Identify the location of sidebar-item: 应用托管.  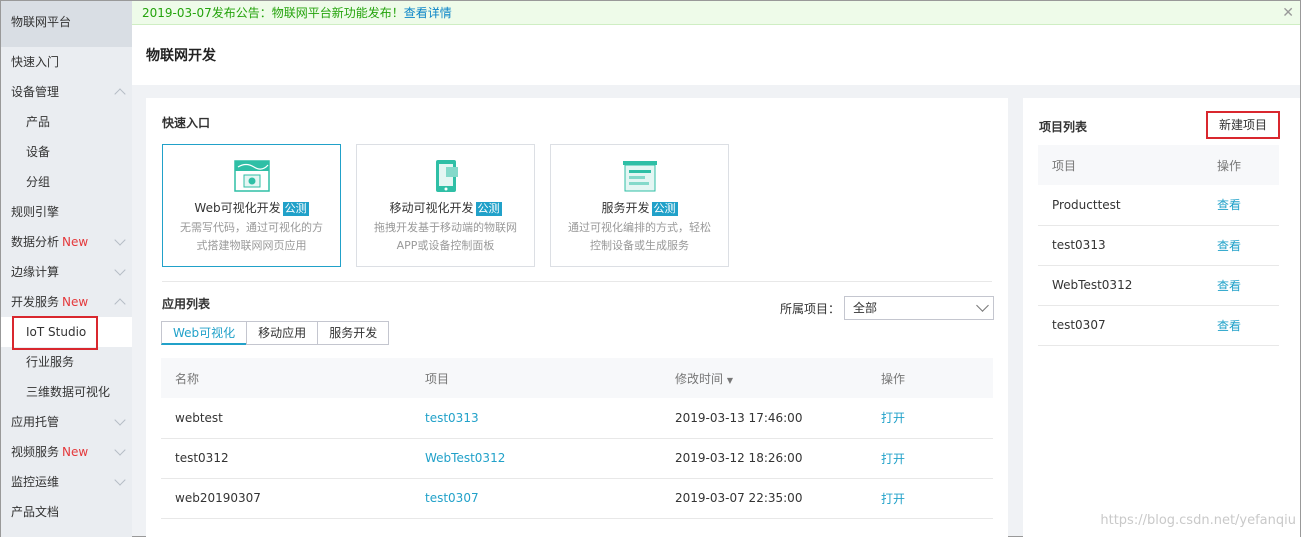
(66, 422).